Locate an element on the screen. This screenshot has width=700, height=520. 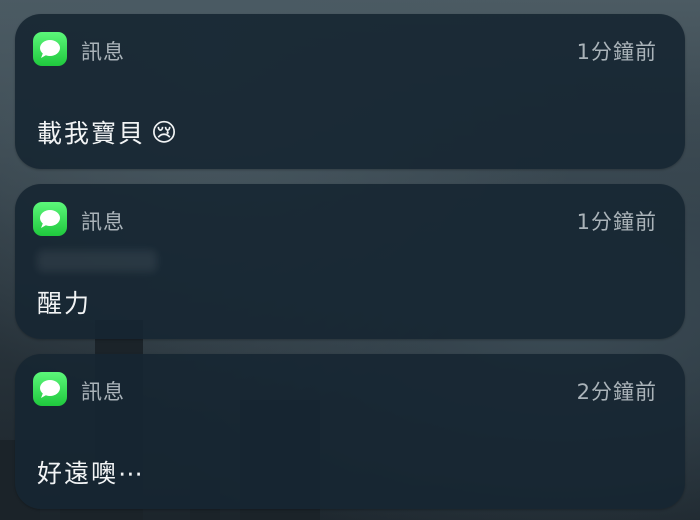
message-body: 好遠噢⋯ is located at coordinates (91, 473).